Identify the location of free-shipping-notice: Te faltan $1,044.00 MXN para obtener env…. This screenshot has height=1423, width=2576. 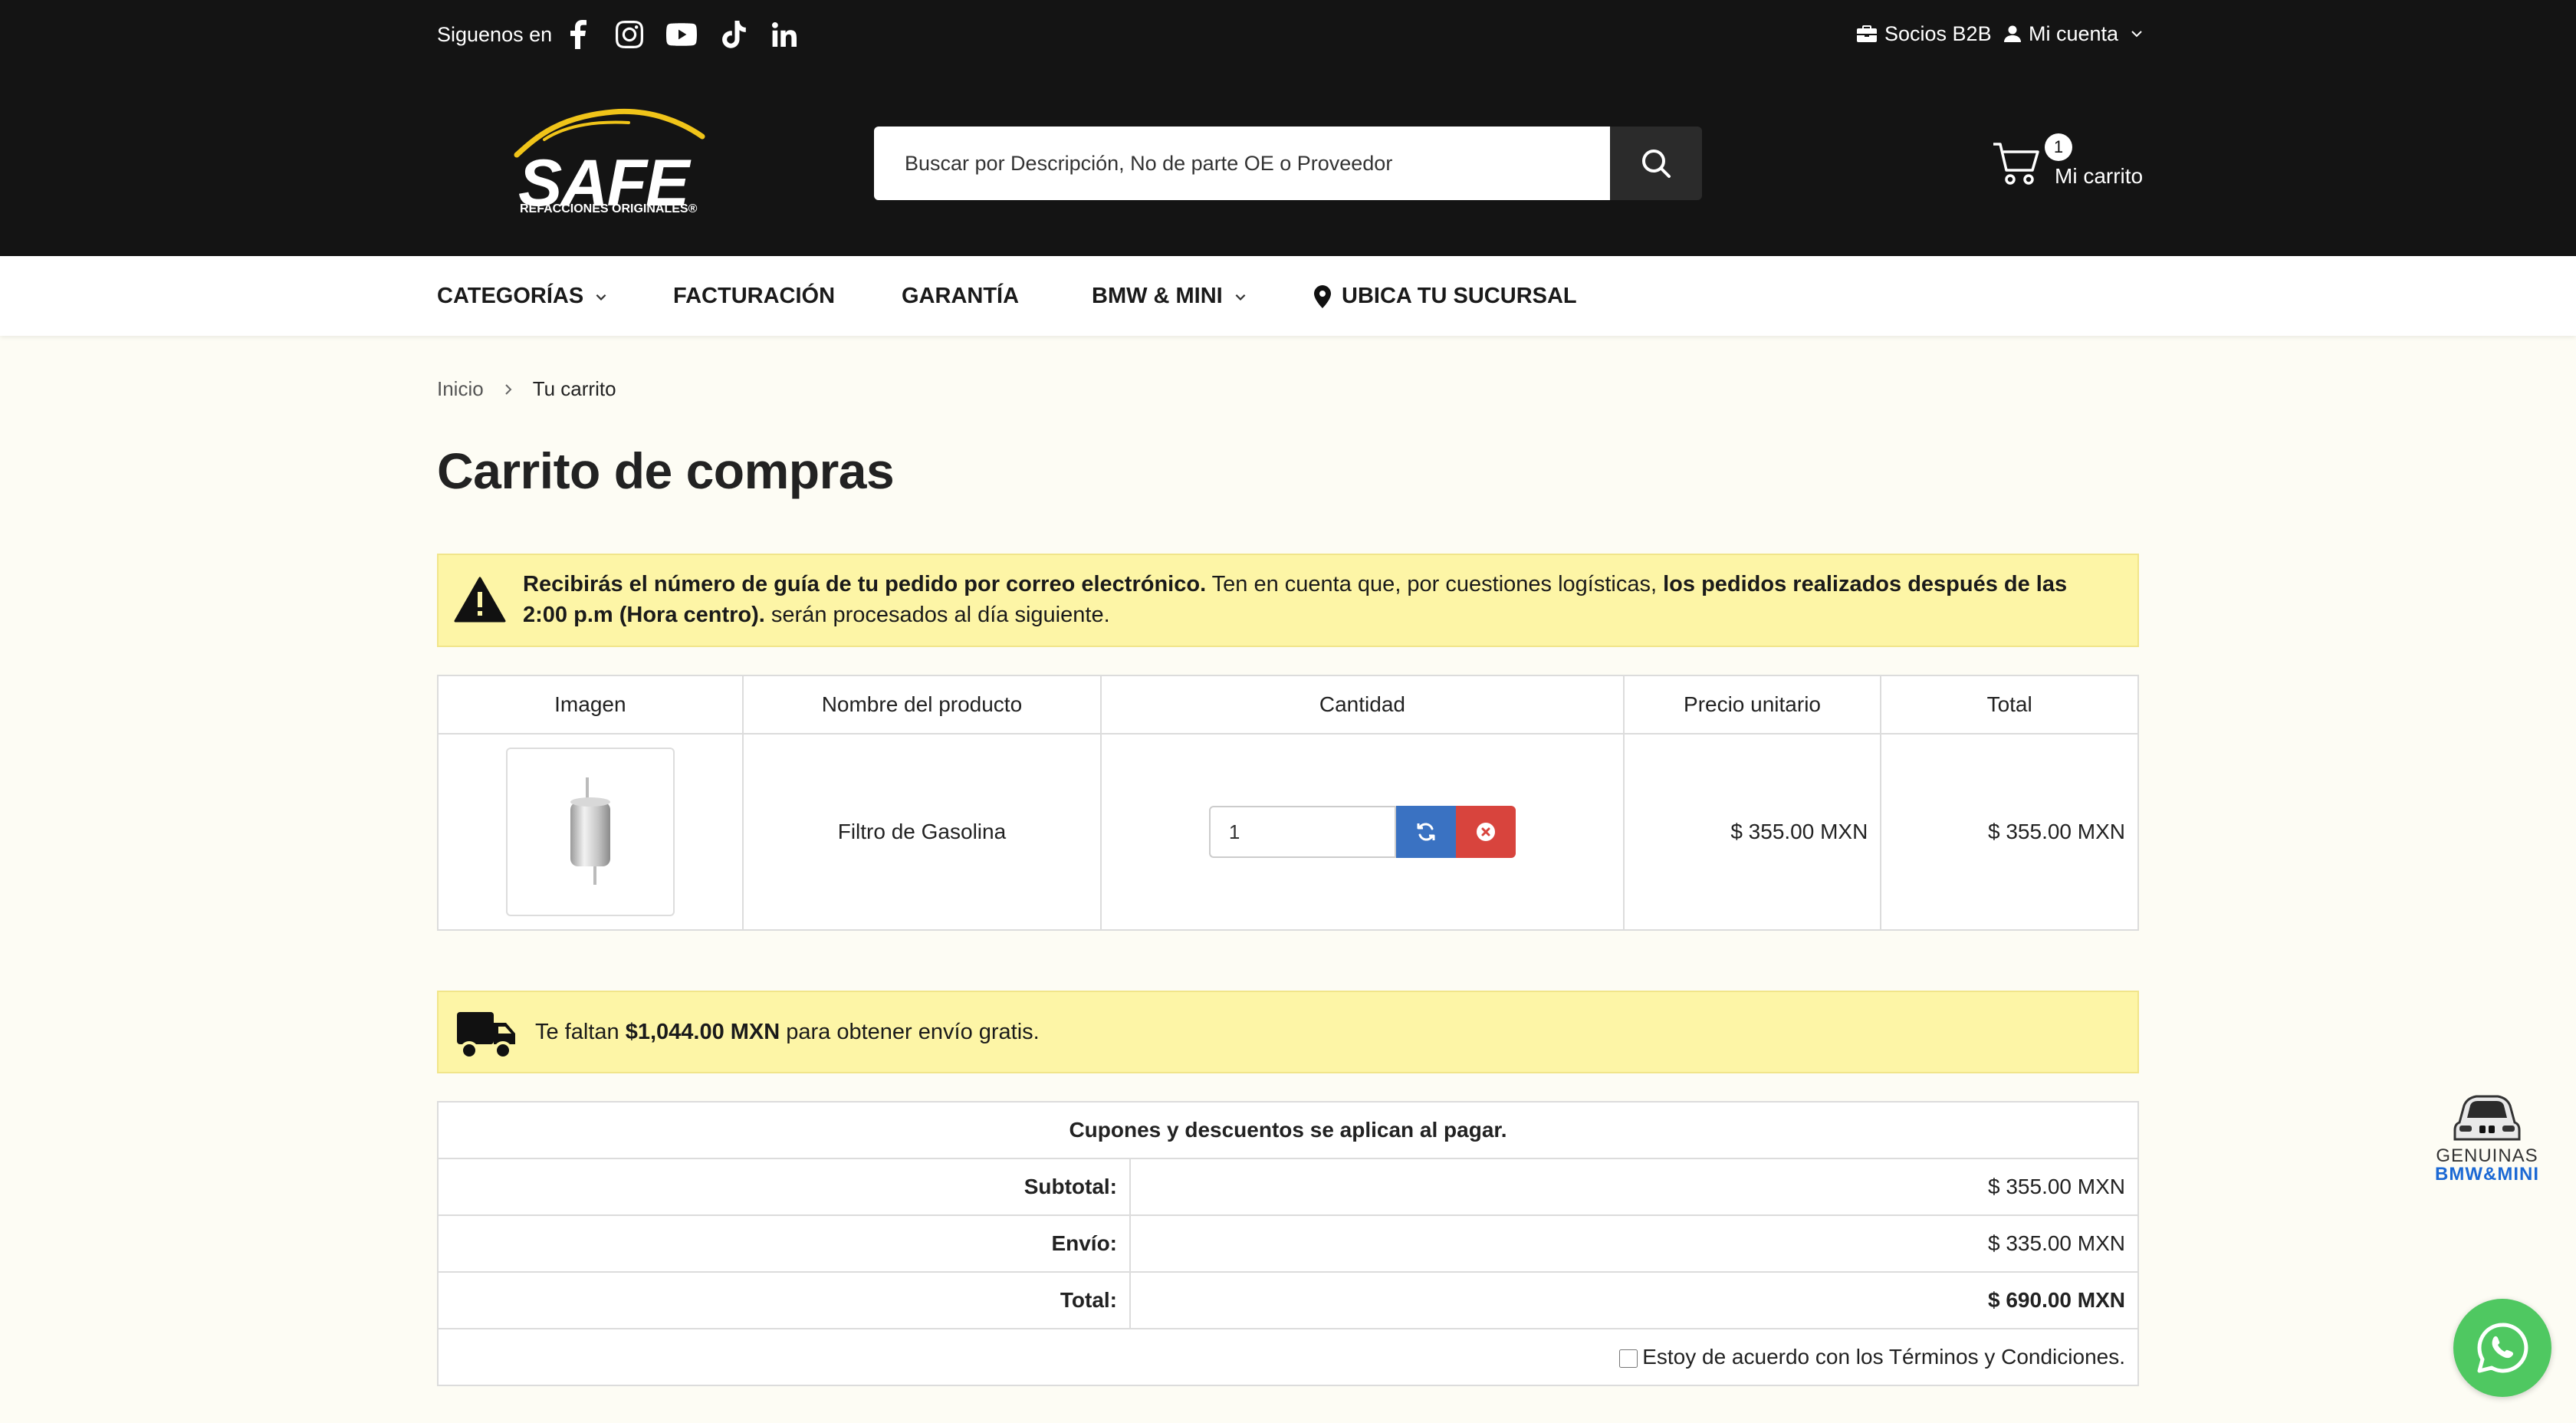
(1288, 1032).